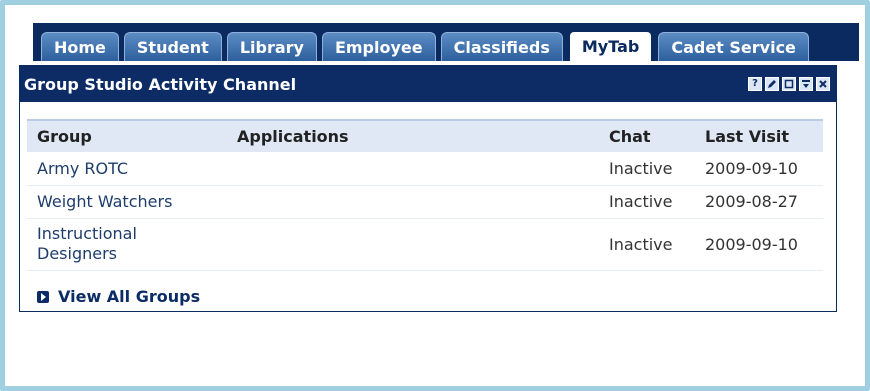 Image resolution: width=870 pixels, height=391 pixels. I want to click on tab-student: Student, so click(172, 46).